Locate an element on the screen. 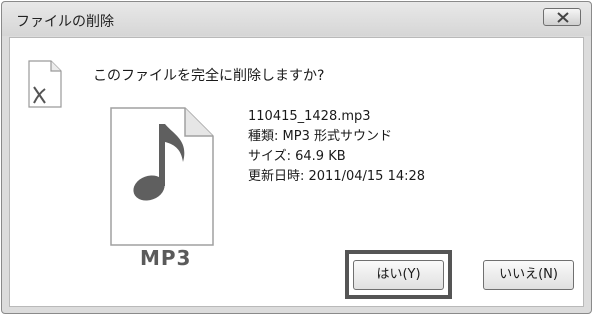 This screenshot has width=595, height=317. file-size: サイズ: 64.9 KB is located at coordinates (297, 156).